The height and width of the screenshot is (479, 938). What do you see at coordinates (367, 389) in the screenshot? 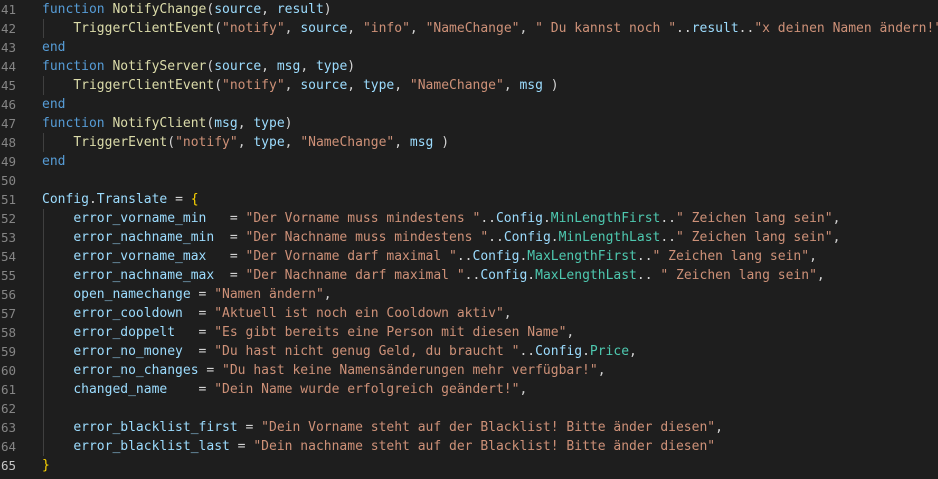
I see `code-token: "Dein Name wurde erfolgreich geändert!"` at bounding box center [367, 389].